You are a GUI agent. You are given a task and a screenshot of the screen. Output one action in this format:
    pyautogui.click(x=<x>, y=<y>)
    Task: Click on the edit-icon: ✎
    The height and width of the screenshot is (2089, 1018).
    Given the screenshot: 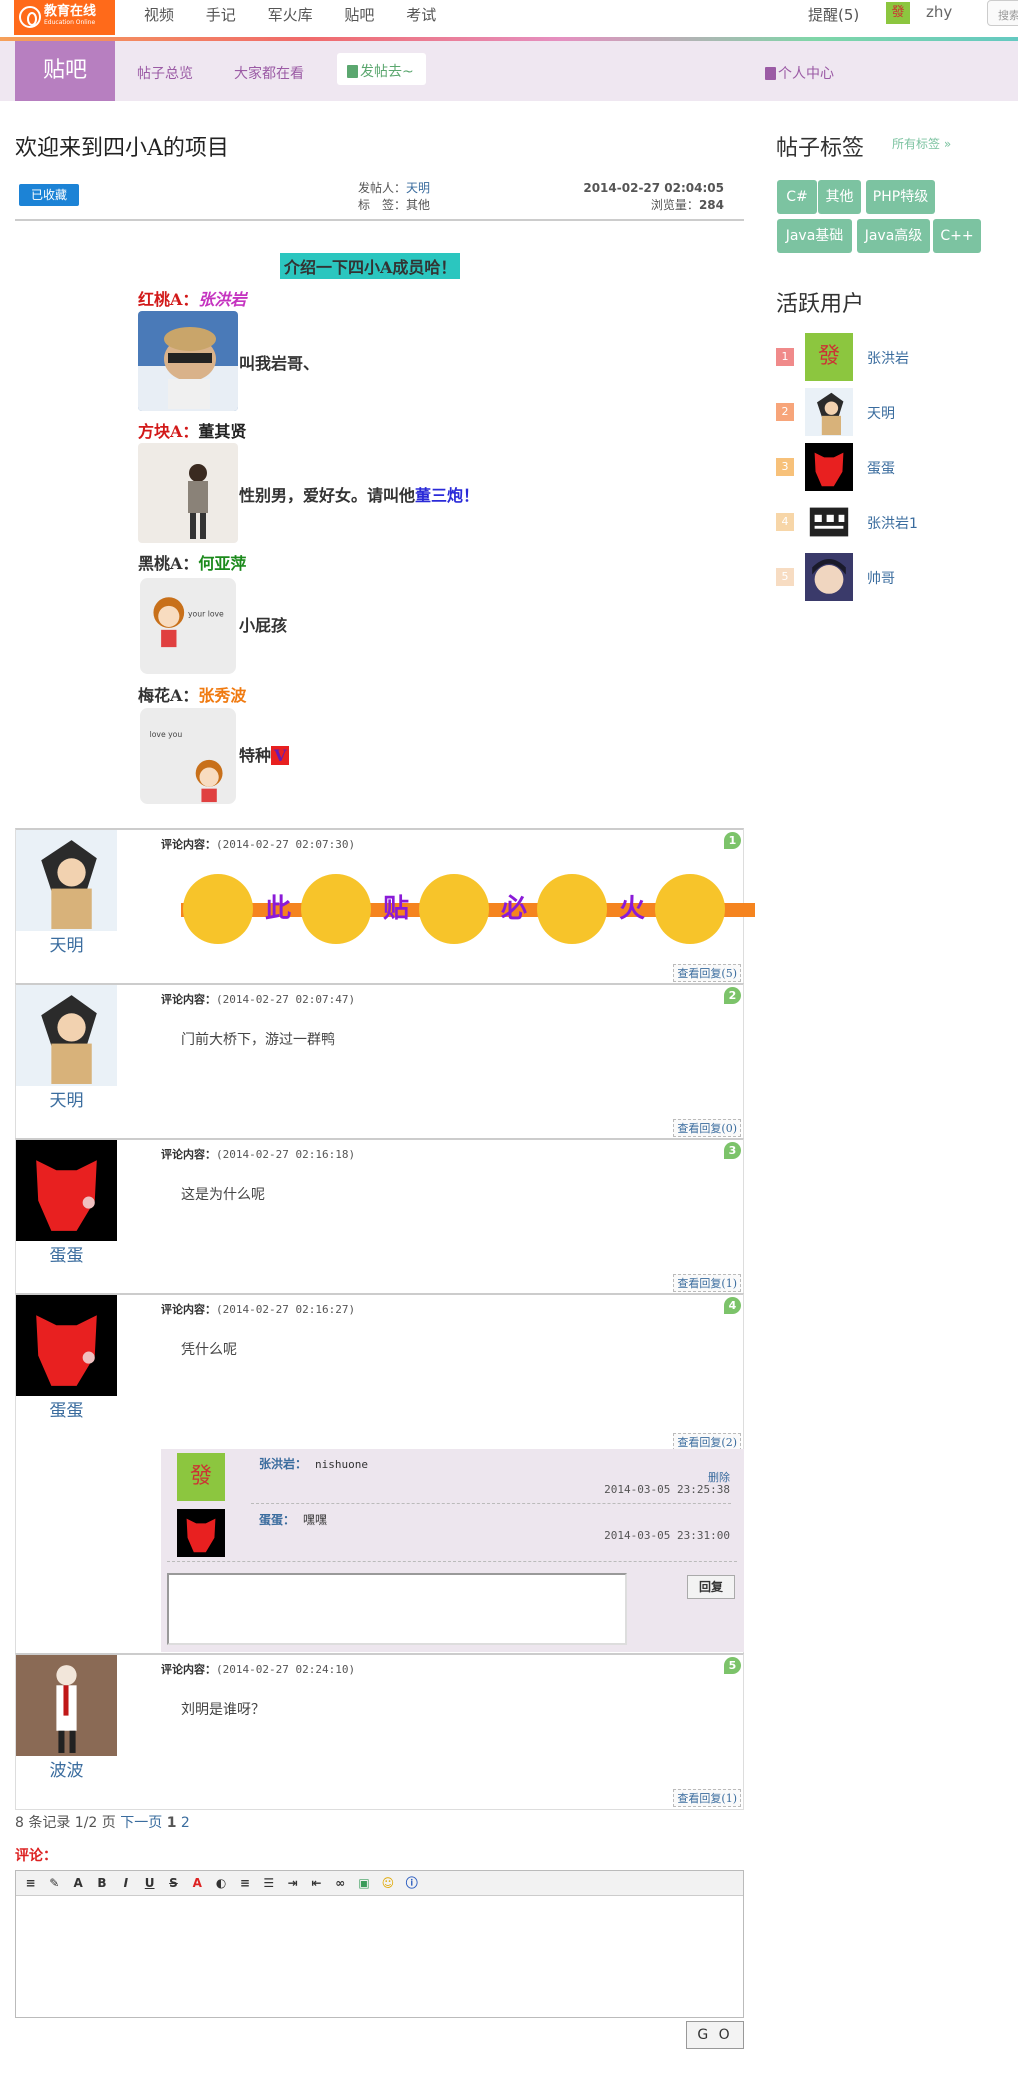 What is the action you would take?
    pyautogui.click(x=54, y=1883)
    